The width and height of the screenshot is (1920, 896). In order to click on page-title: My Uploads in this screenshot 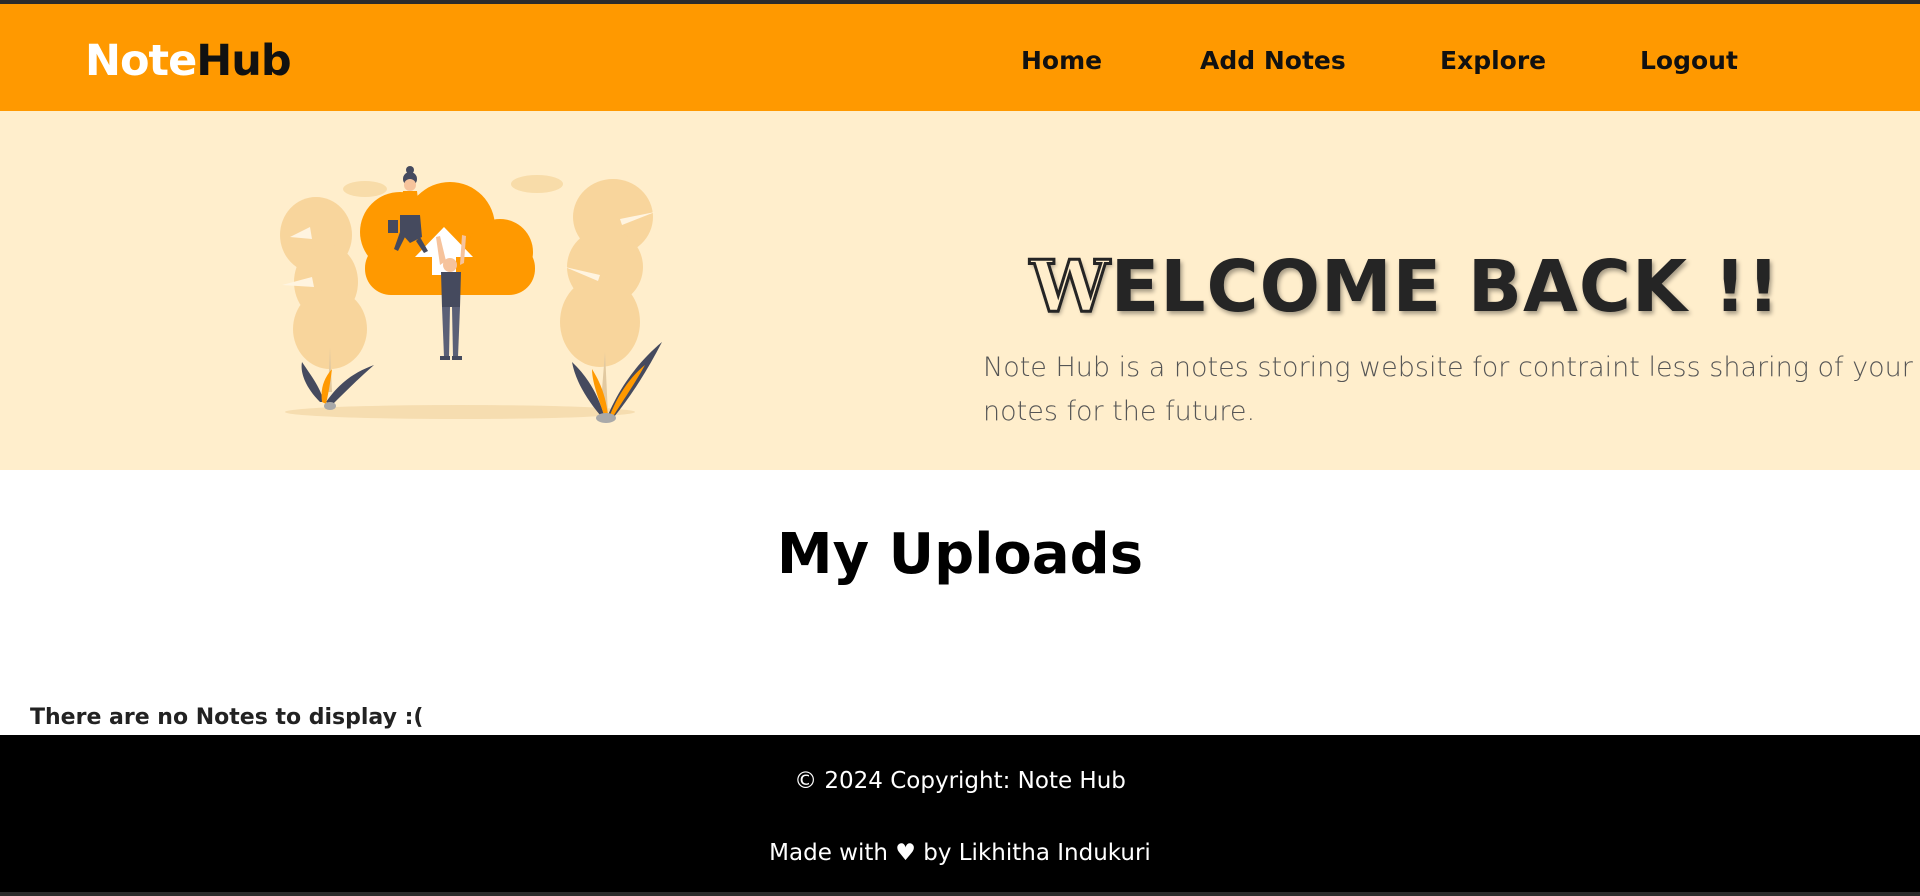, I will do `click(960, 554)`.